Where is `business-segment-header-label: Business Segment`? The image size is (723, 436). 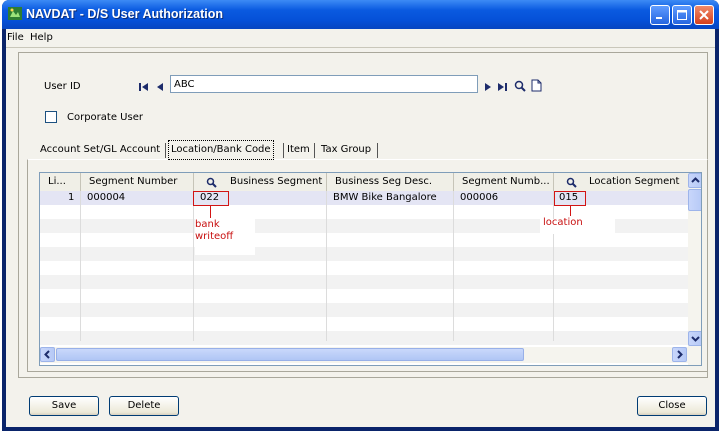 business-segment-header-label: Business Segment is located at coordinates (276, 181).